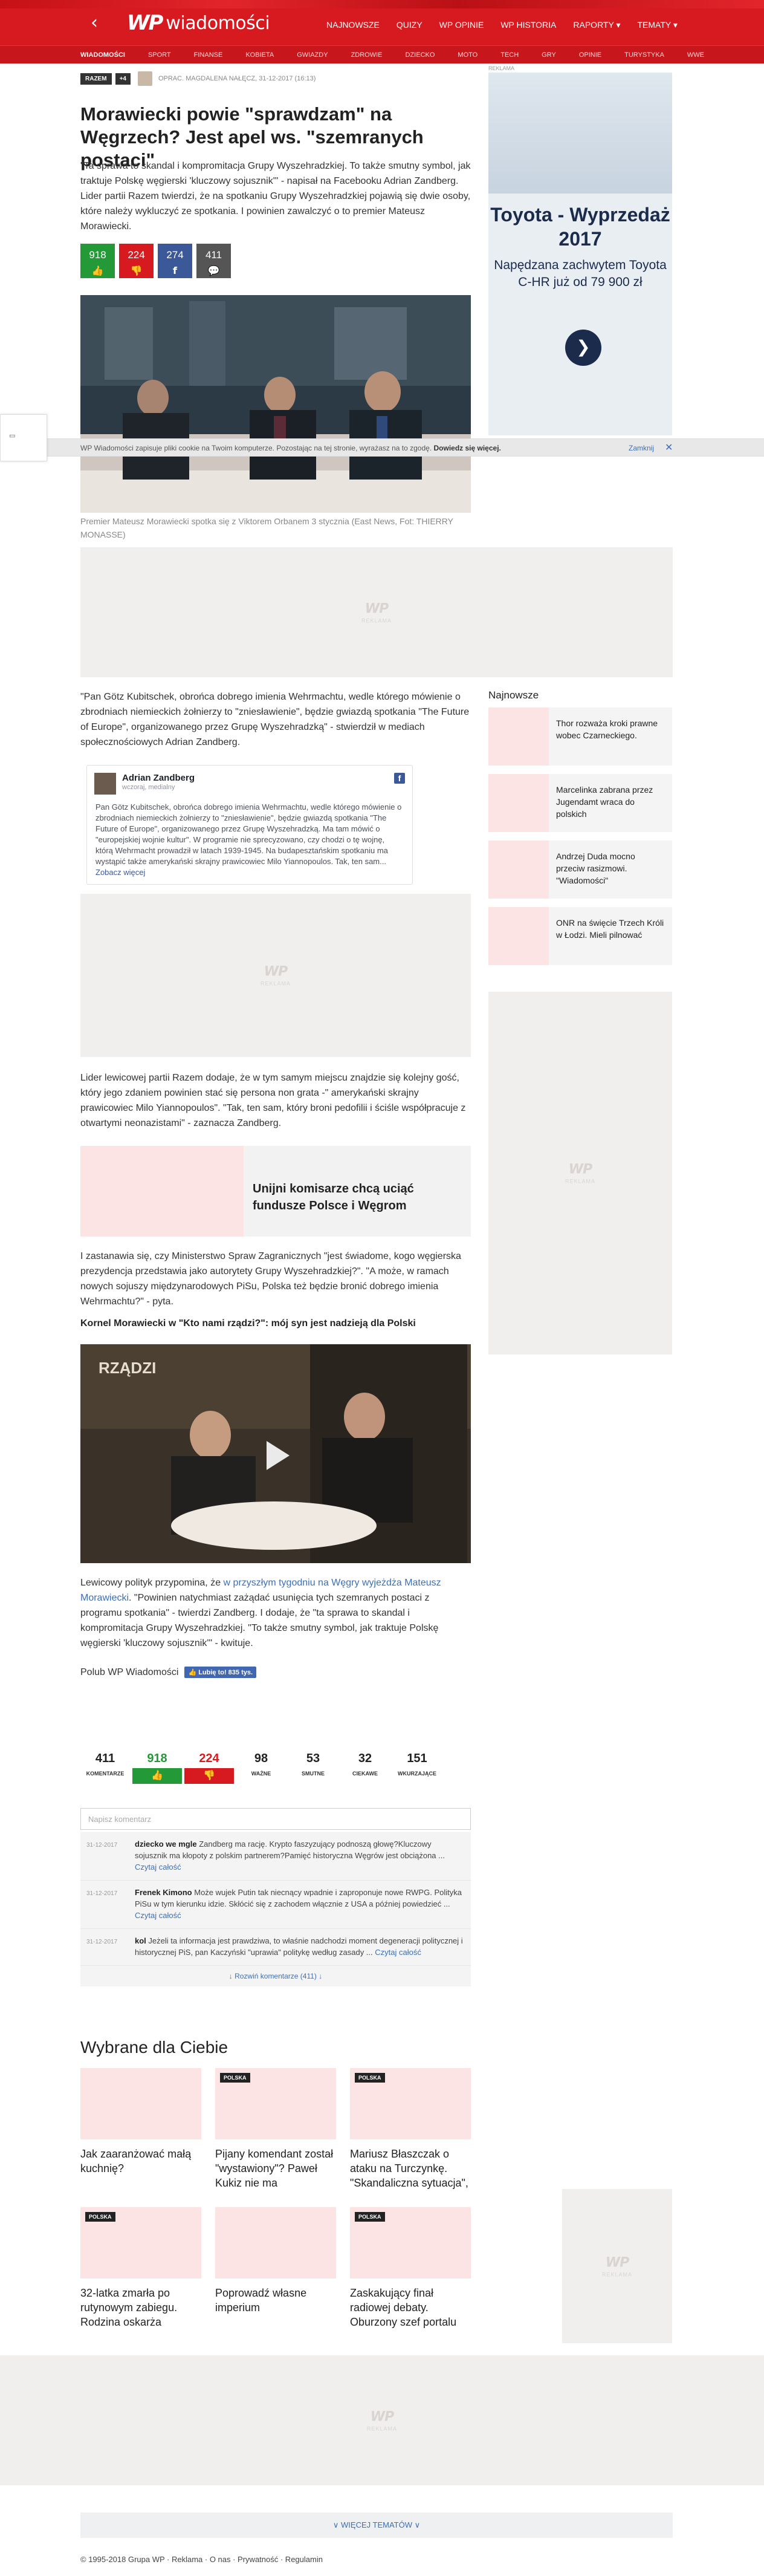  I want to click on cookie-close-button: Zamknij, so click(642, 448).